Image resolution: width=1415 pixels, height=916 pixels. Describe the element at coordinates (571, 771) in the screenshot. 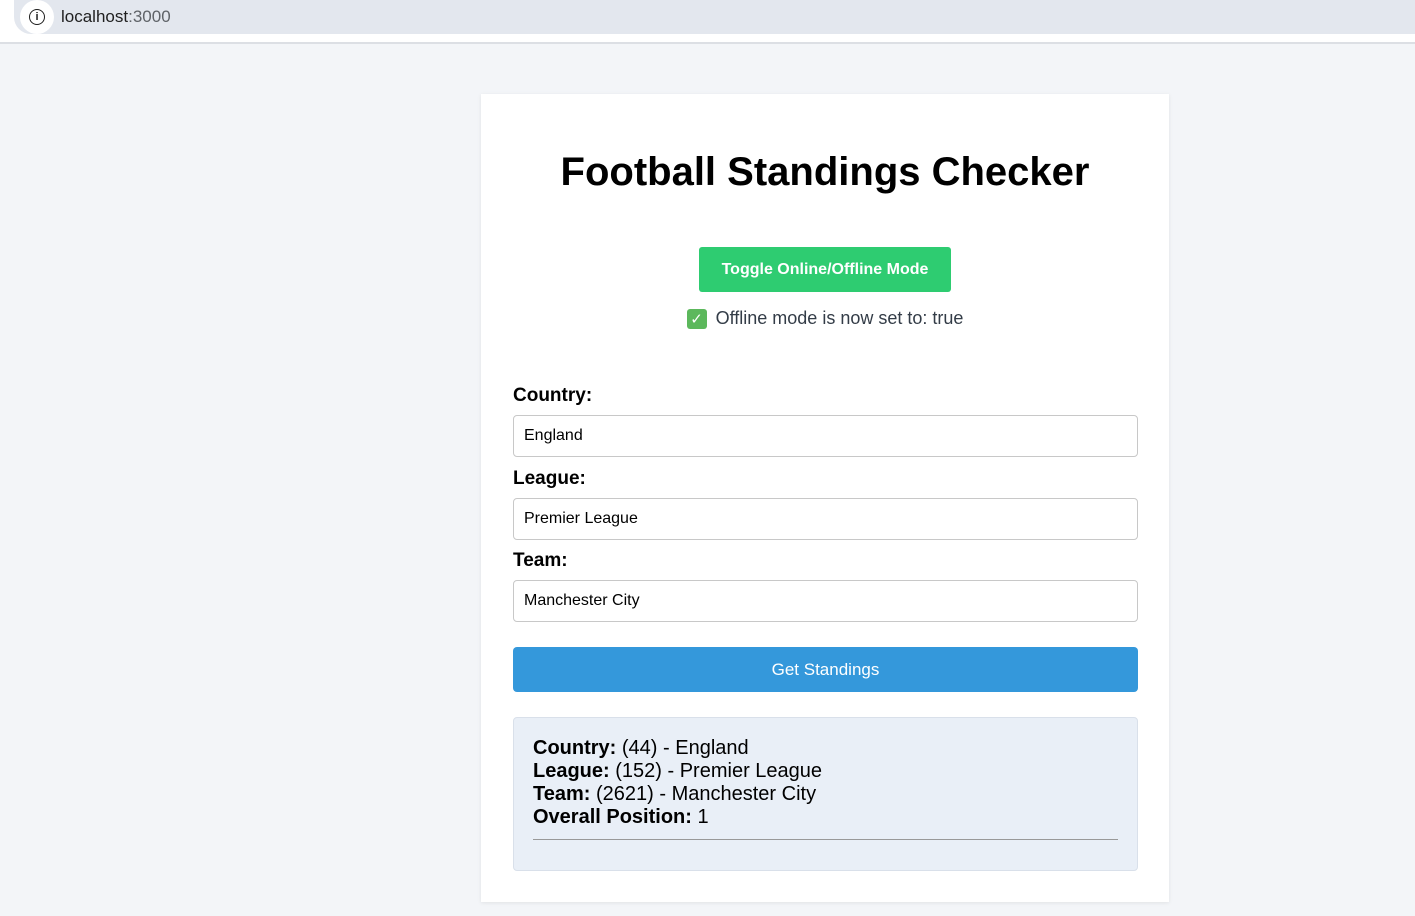

I see `result-league-label: League:` at that location.